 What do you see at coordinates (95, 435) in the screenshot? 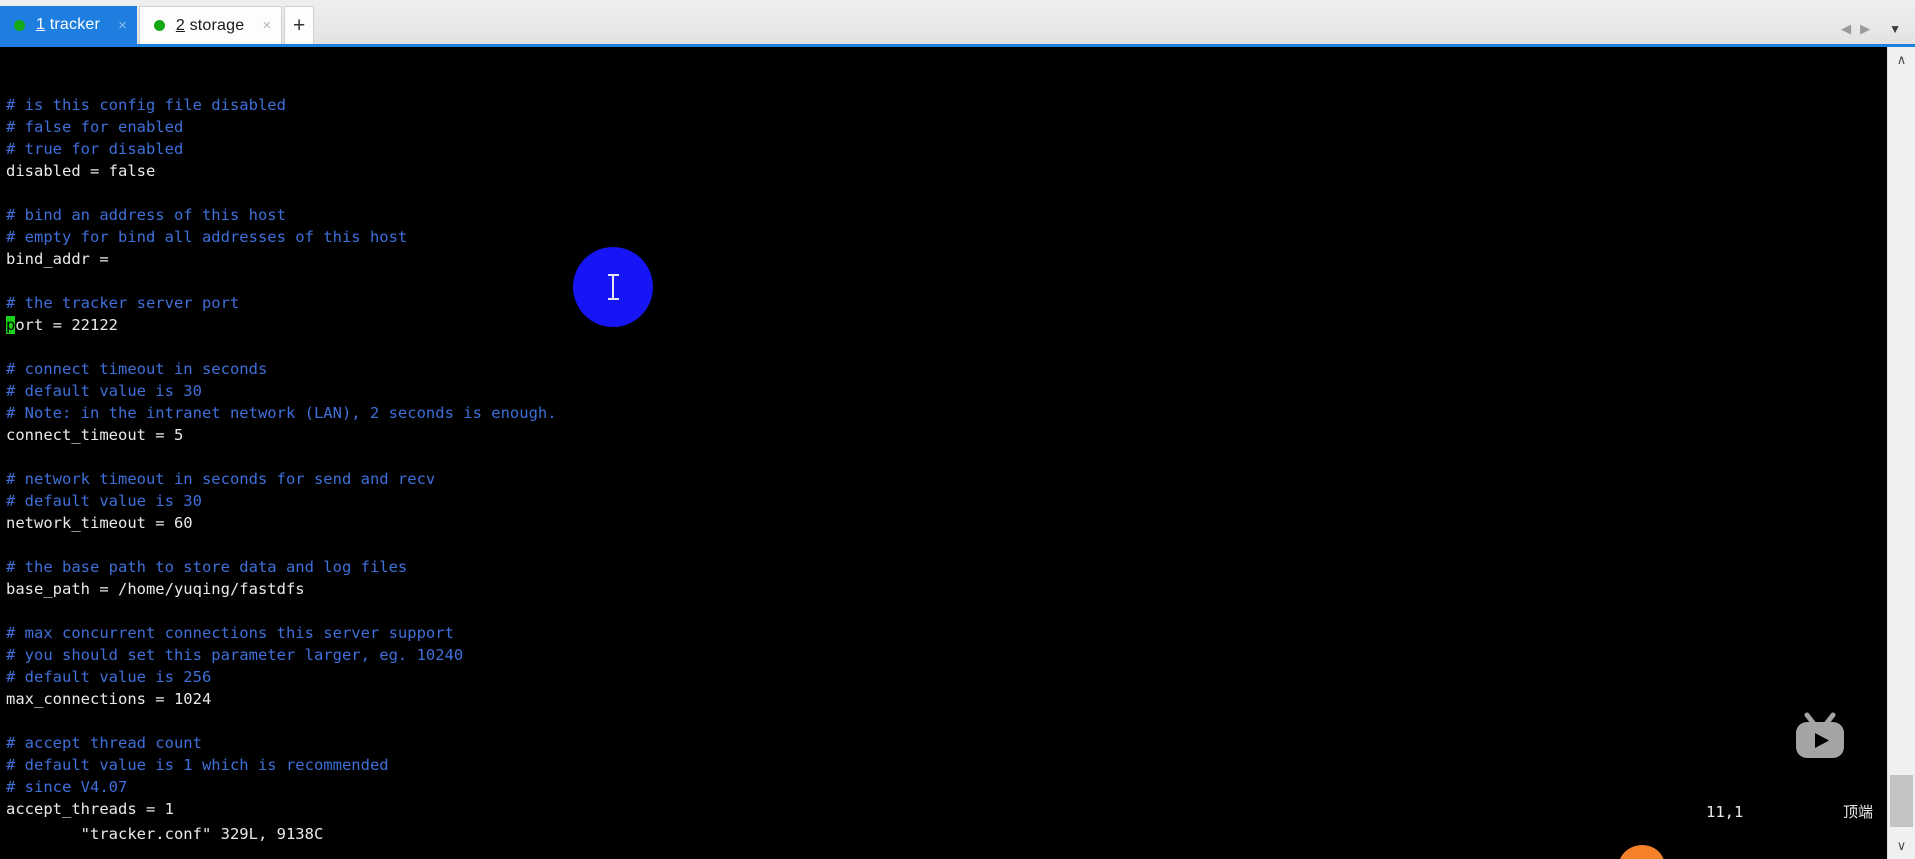
I see `config-setting: connect_timeout = 5` at bounding box center [95, 435].